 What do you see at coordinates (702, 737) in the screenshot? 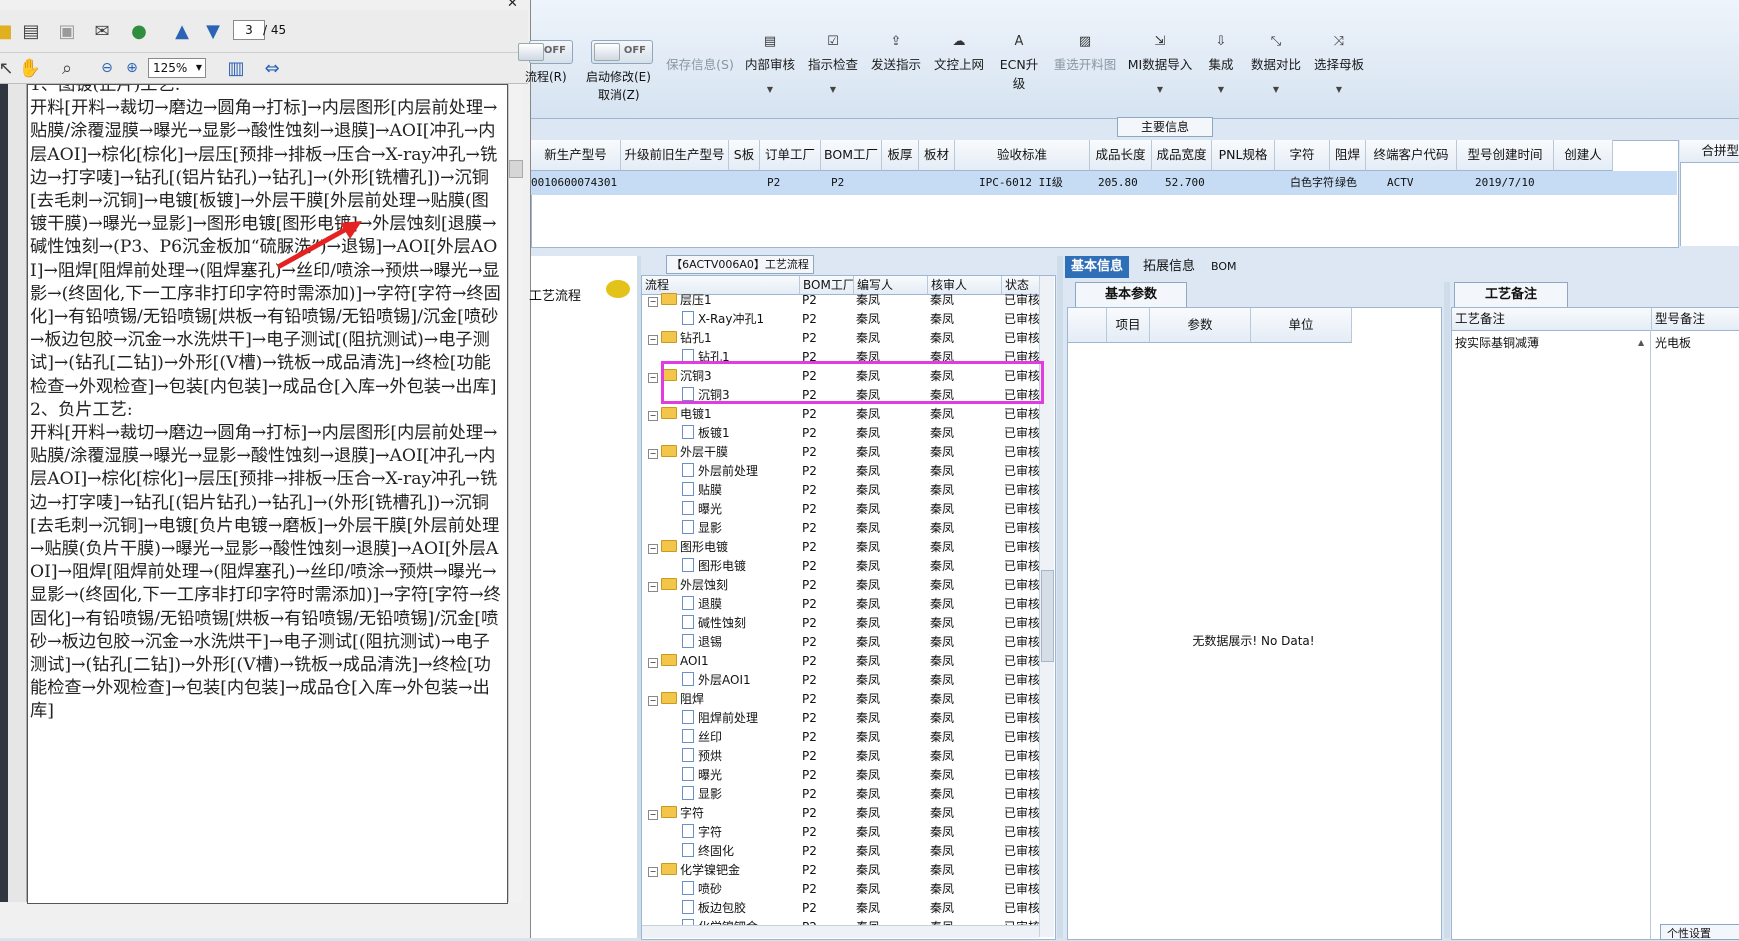
I see `process-node: 丝印` at bounding box center [702, 737].